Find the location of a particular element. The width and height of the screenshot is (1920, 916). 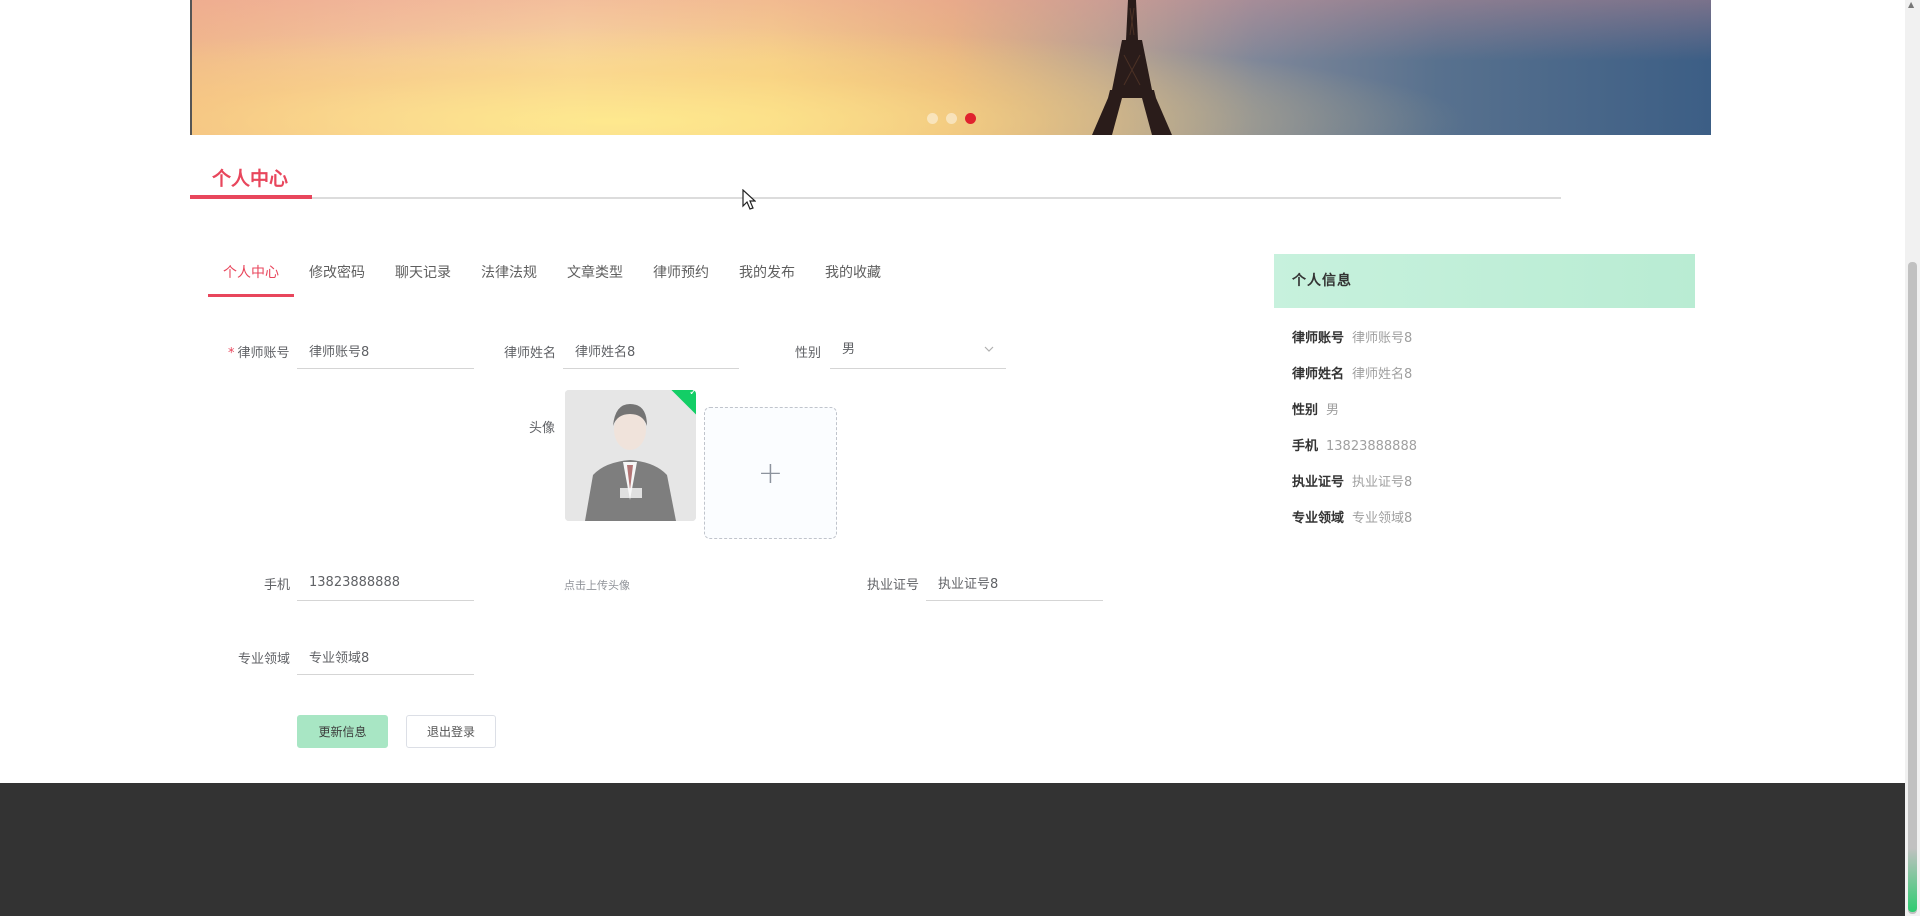

license-input is located at coordinates (1014, 583).